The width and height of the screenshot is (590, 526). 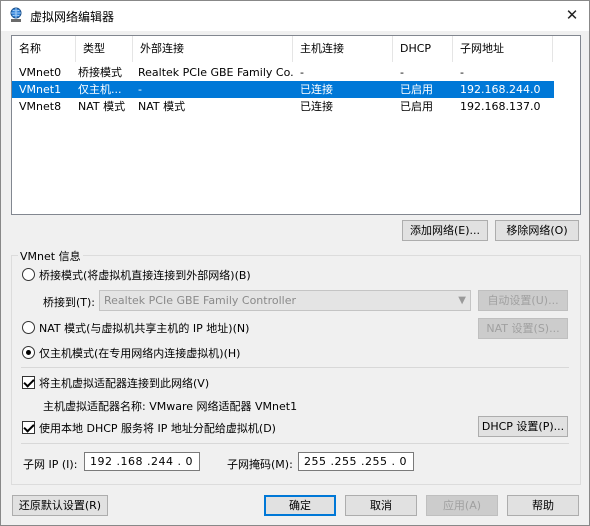 What do you see at coordinates (500, 106) in the screenshot?
I see `cell-subnet: 192.168.137.0` at bounding box center [500, 106].